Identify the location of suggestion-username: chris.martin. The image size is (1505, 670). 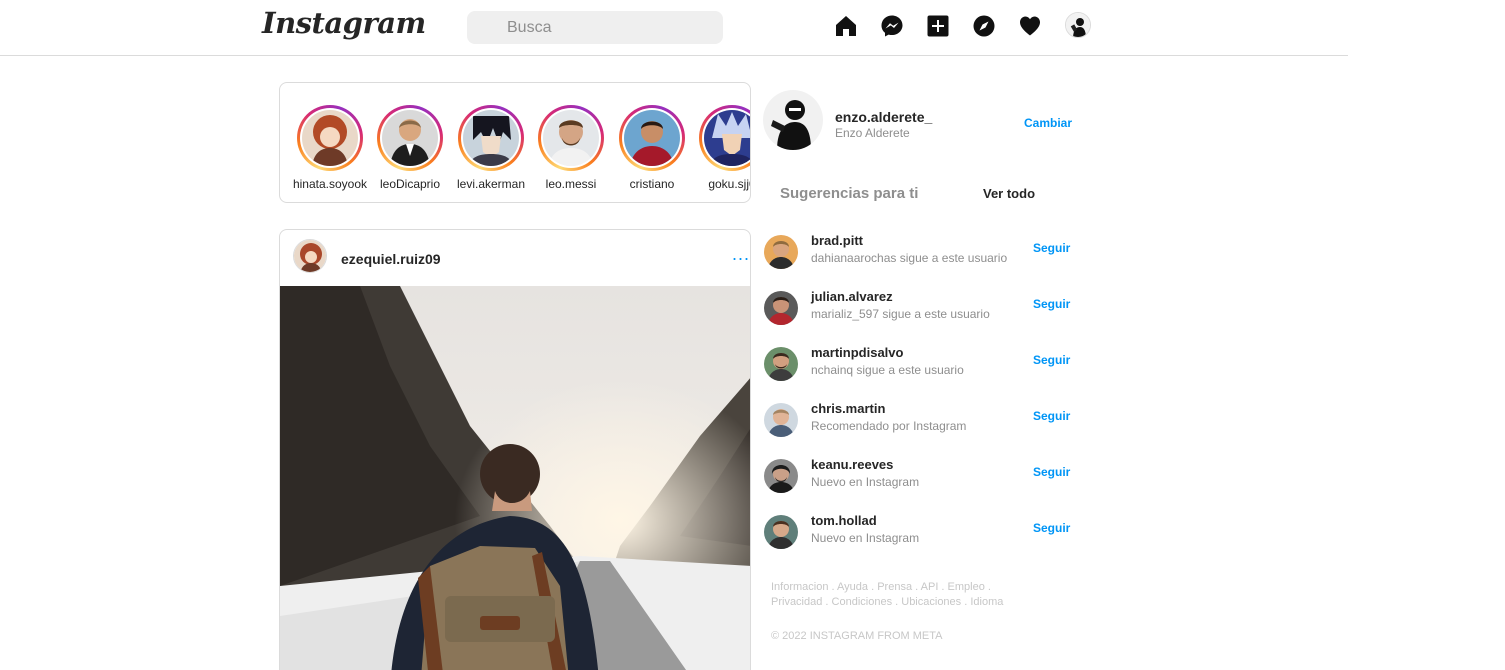
(848, 408).